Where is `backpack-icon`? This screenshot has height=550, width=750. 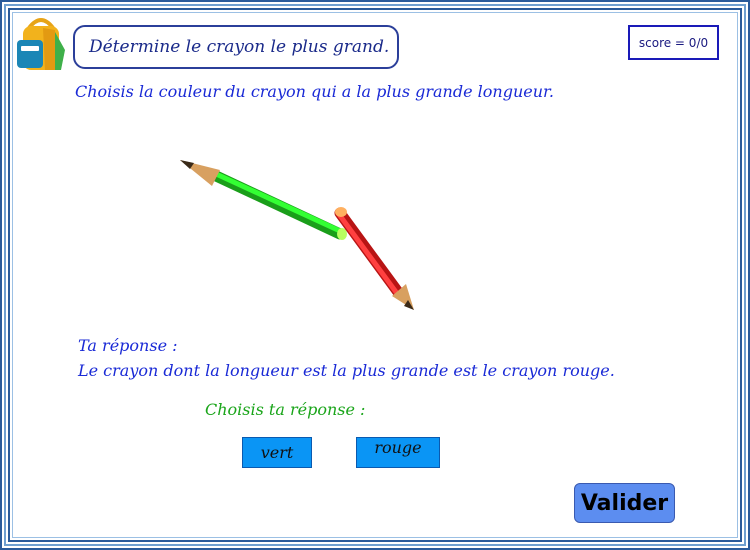
backpack-icon is located at coordinates (41, 44).